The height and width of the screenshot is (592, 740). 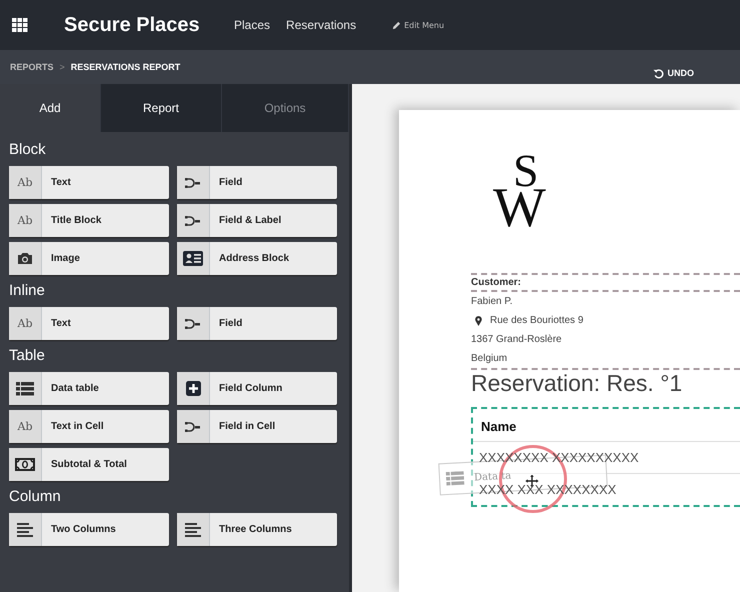 I want to click on section-heading: Column, so click(x=35, y=497).